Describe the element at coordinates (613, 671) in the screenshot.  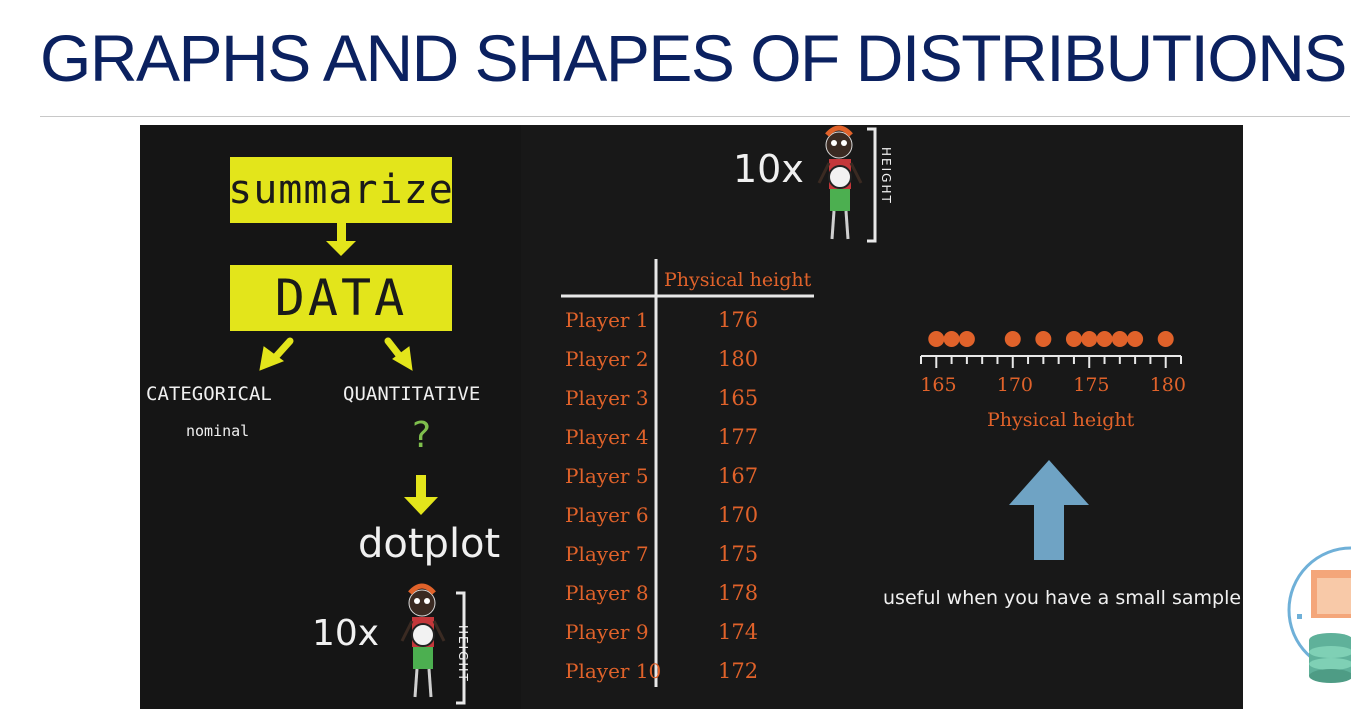
I see `table-row-player: Player 10` at that location.